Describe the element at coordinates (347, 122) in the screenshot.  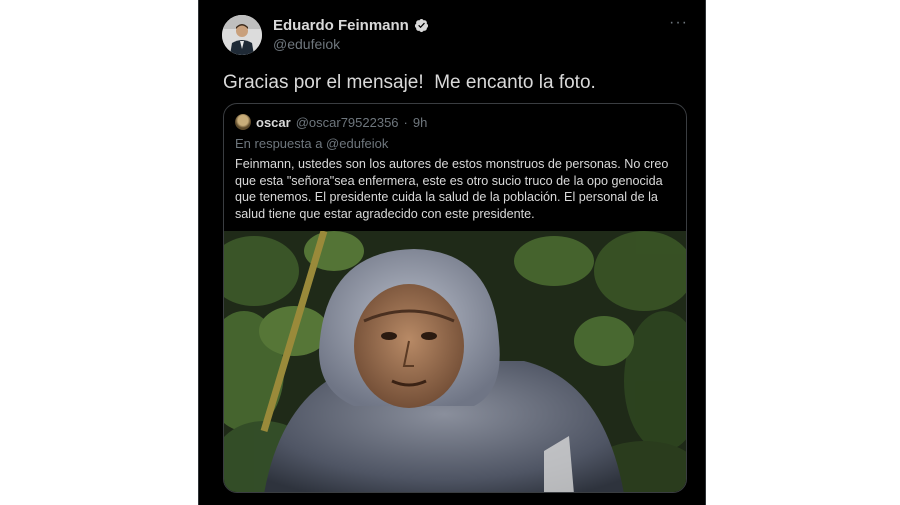
I see `quoted-author-handle: @oscar79522356` at that location.